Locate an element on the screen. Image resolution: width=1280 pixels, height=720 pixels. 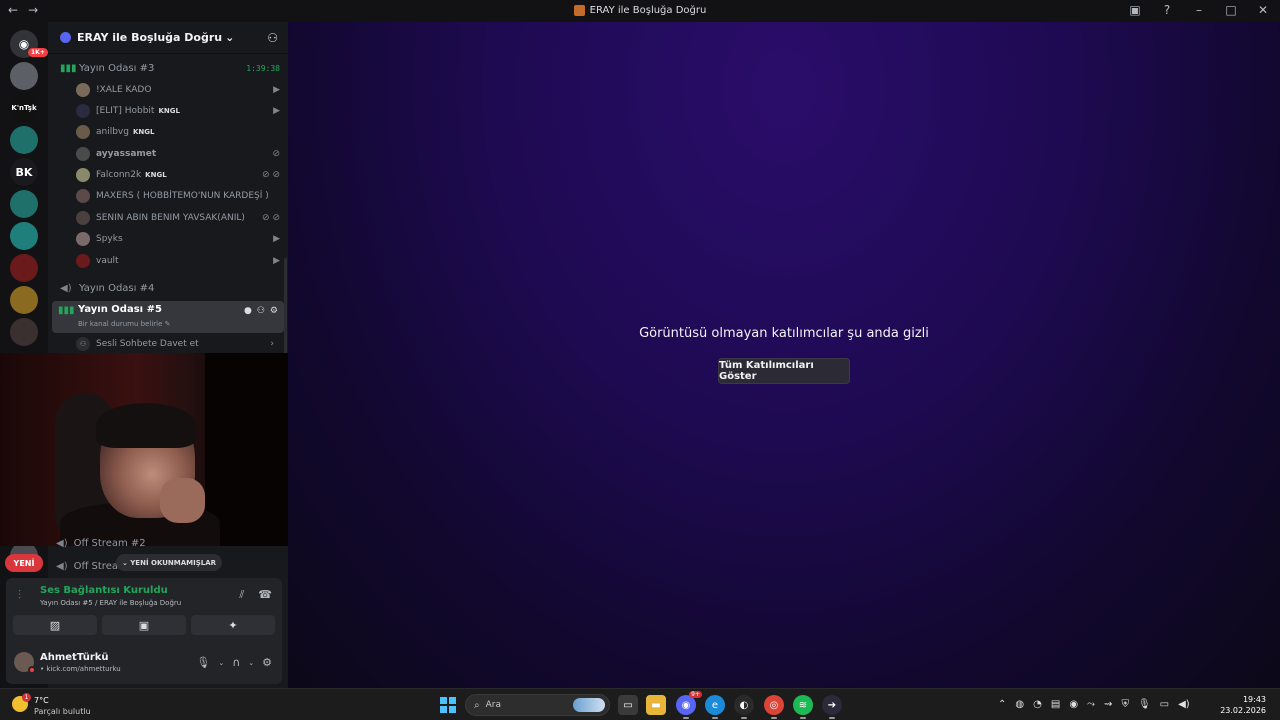
file-explorer-icon: ▬ is located at coordinates (656, 705).